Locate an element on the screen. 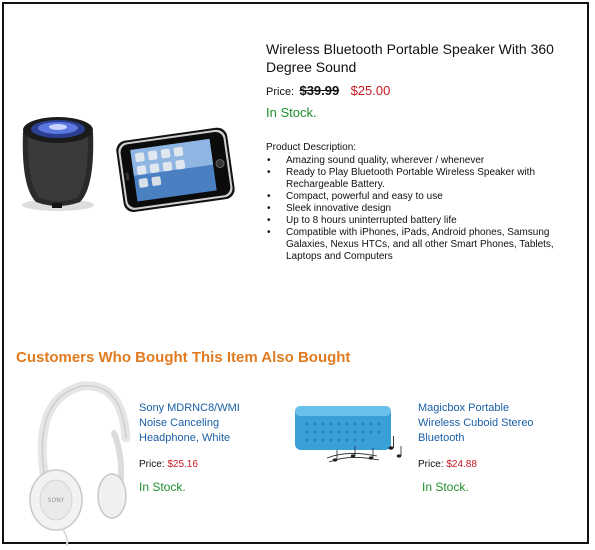 The image size is (595, 550). item-price-row: Price: $25.16 is located at coordinates (168, 464).